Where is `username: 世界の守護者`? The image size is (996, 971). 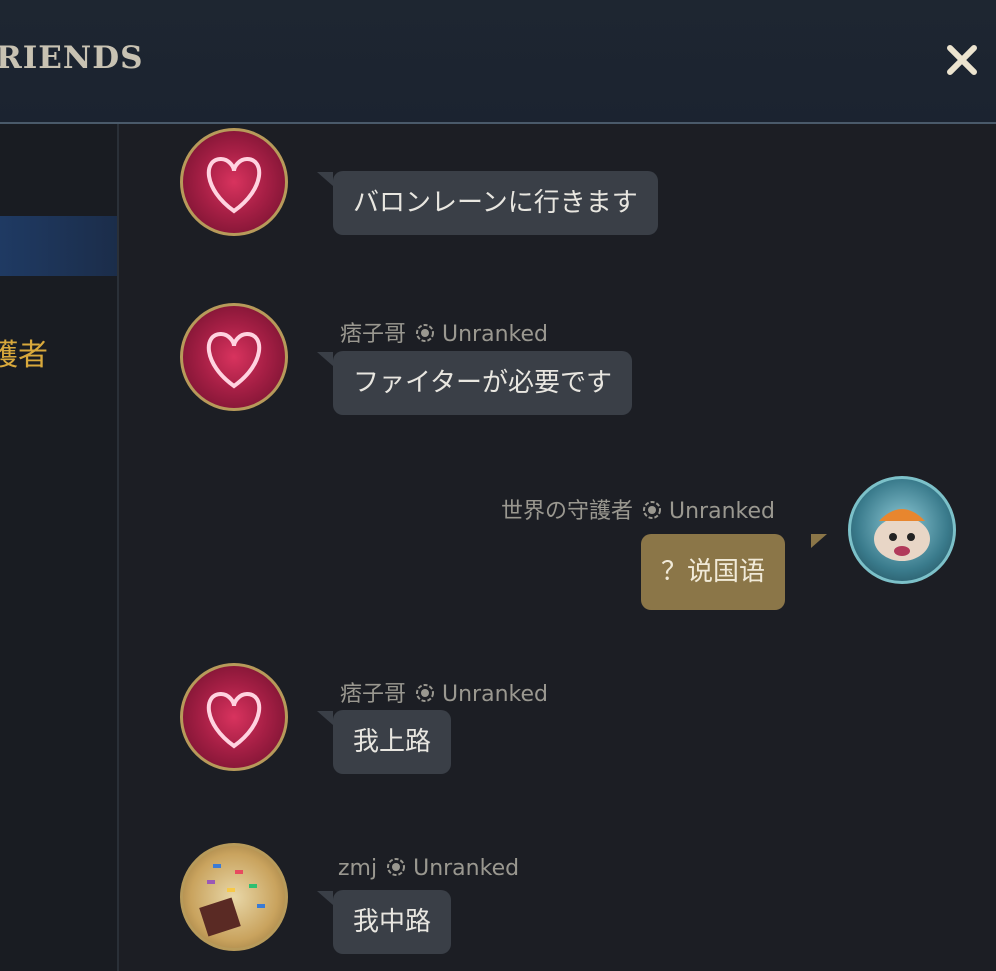 username: 世界の守護者 is located at coordinates (567, 511).